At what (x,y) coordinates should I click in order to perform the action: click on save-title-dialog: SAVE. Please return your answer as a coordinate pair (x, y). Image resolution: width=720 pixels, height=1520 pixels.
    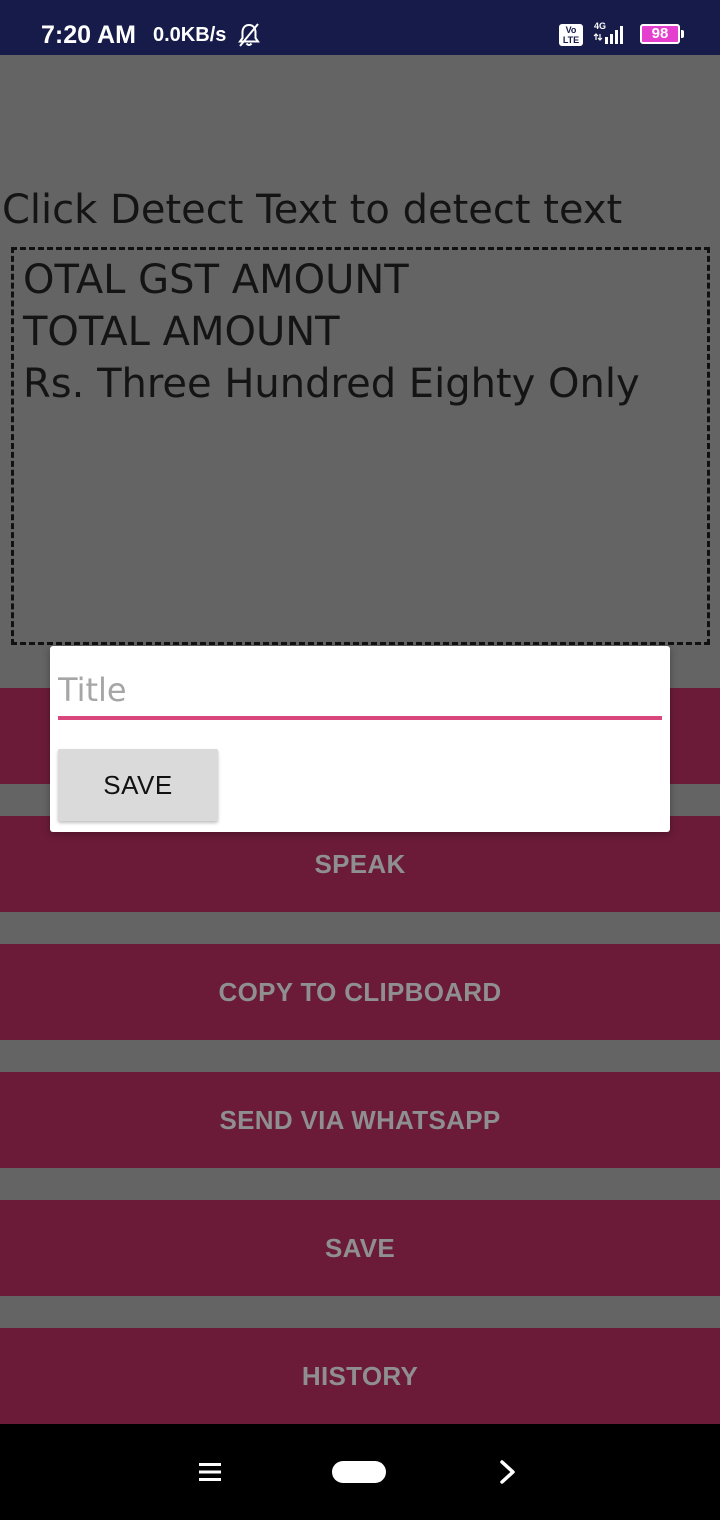
    Looking at the image, I should click on (360, 739).